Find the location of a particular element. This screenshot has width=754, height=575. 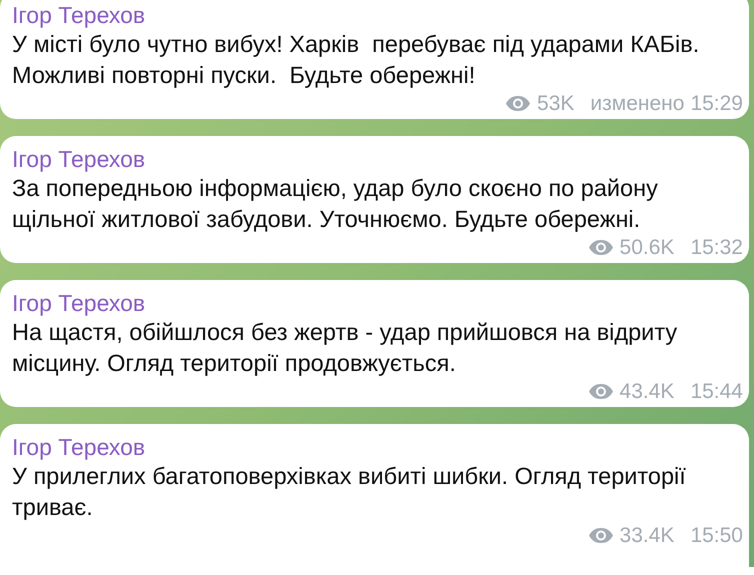

message-text: У прилеглих багатоповерхівках вибиті шибки. Огляд території триває. is located at coordinates (349, 492).